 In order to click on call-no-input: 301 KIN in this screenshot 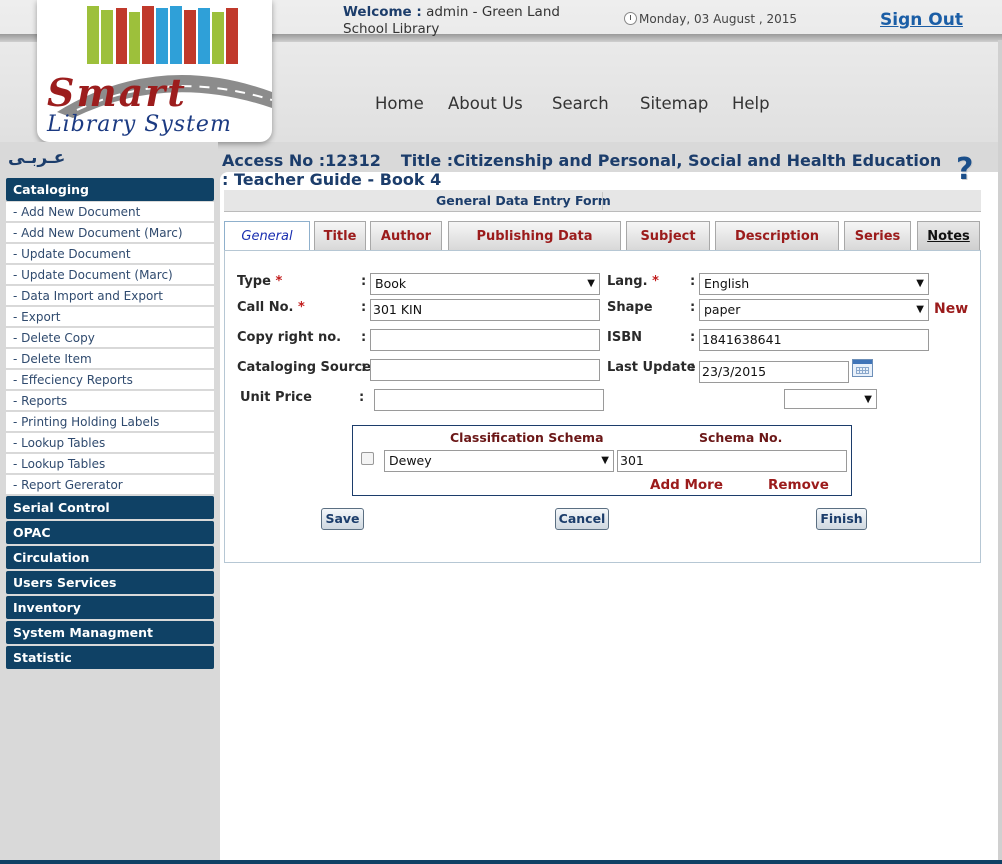, I will do `click(485, 310)`.